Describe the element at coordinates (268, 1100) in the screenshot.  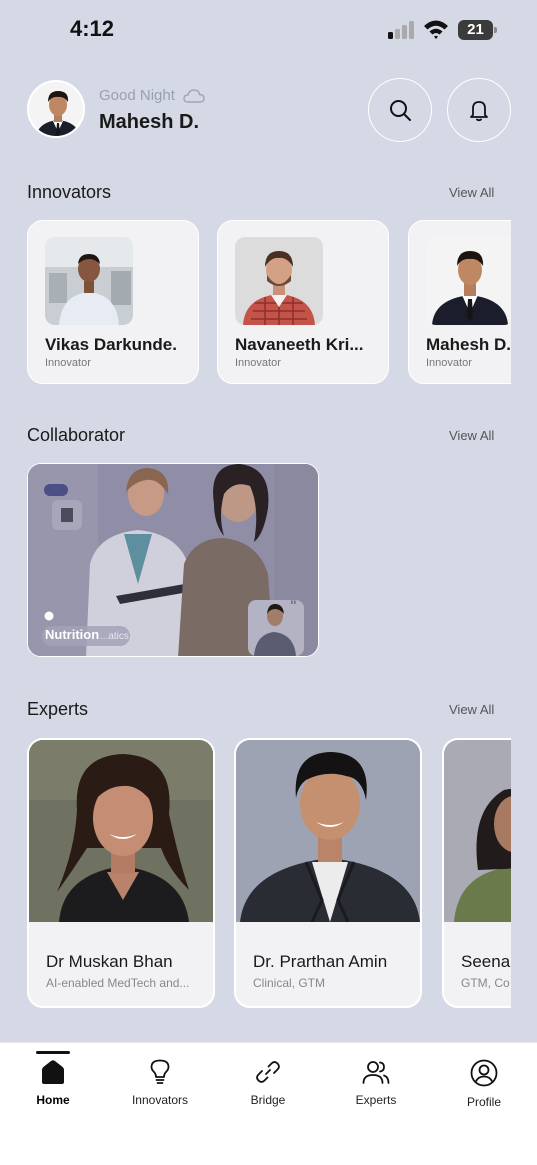
I see `nav-bridge-label: Bridge` at that location.